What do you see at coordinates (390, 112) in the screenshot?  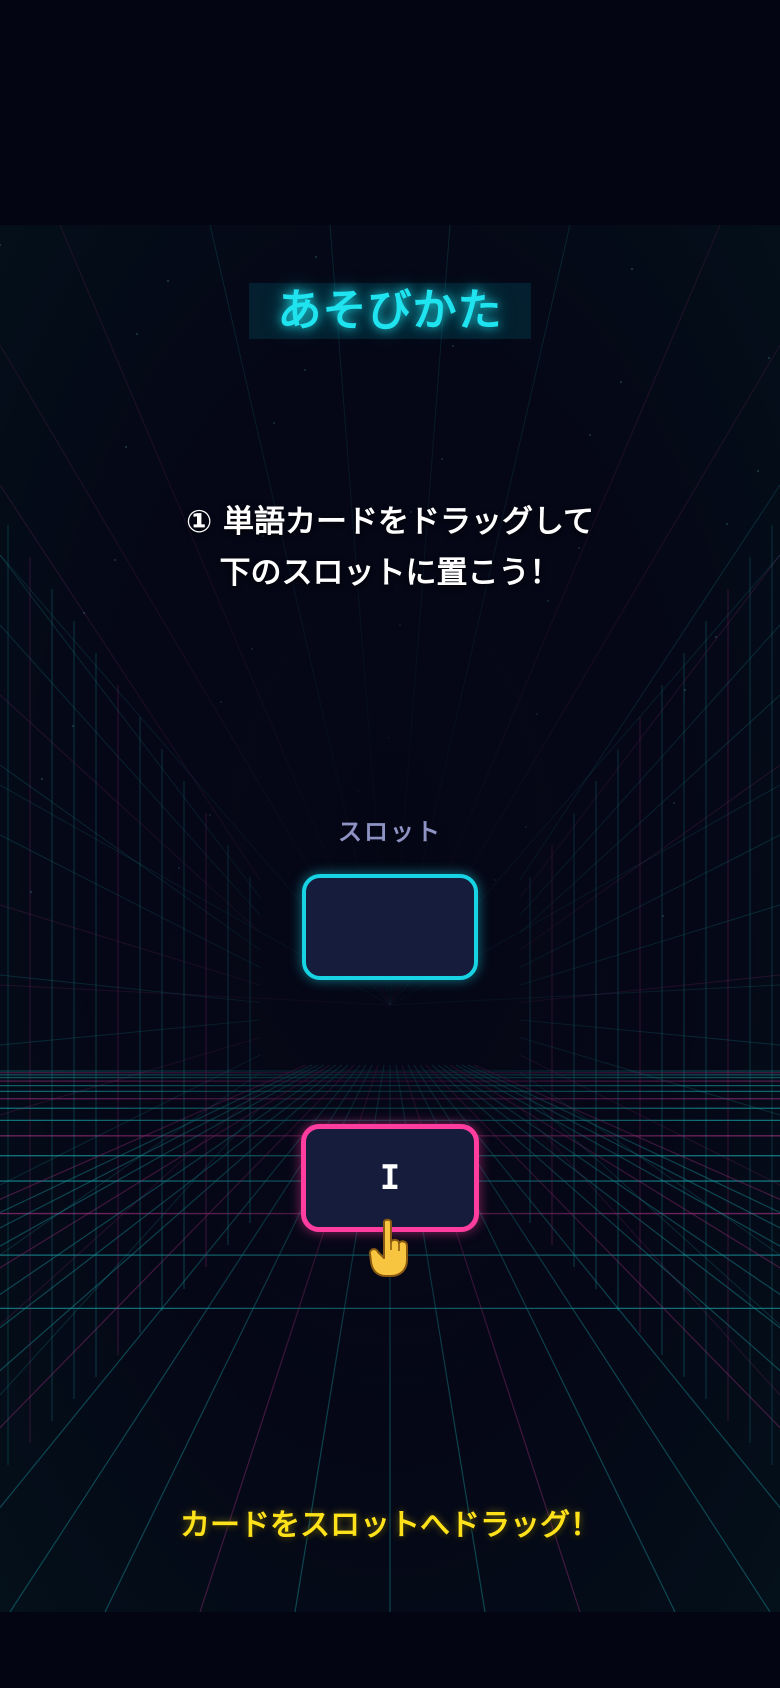 I see `top-letterbox` at bounding box center [390, 112].